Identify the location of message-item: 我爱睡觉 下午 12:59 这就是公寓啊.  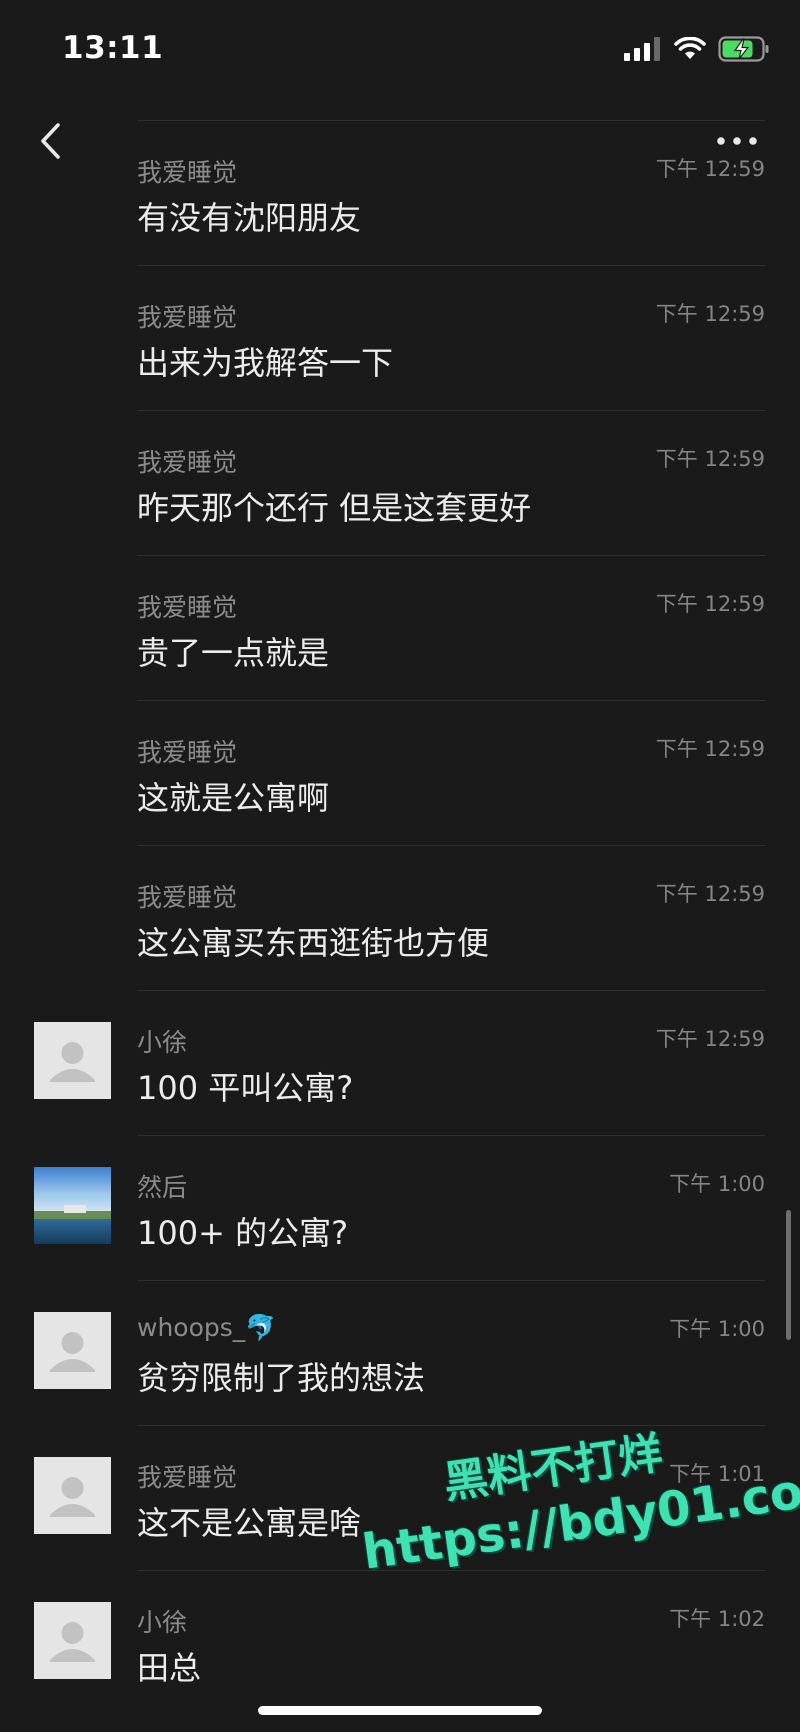
(400, 772).